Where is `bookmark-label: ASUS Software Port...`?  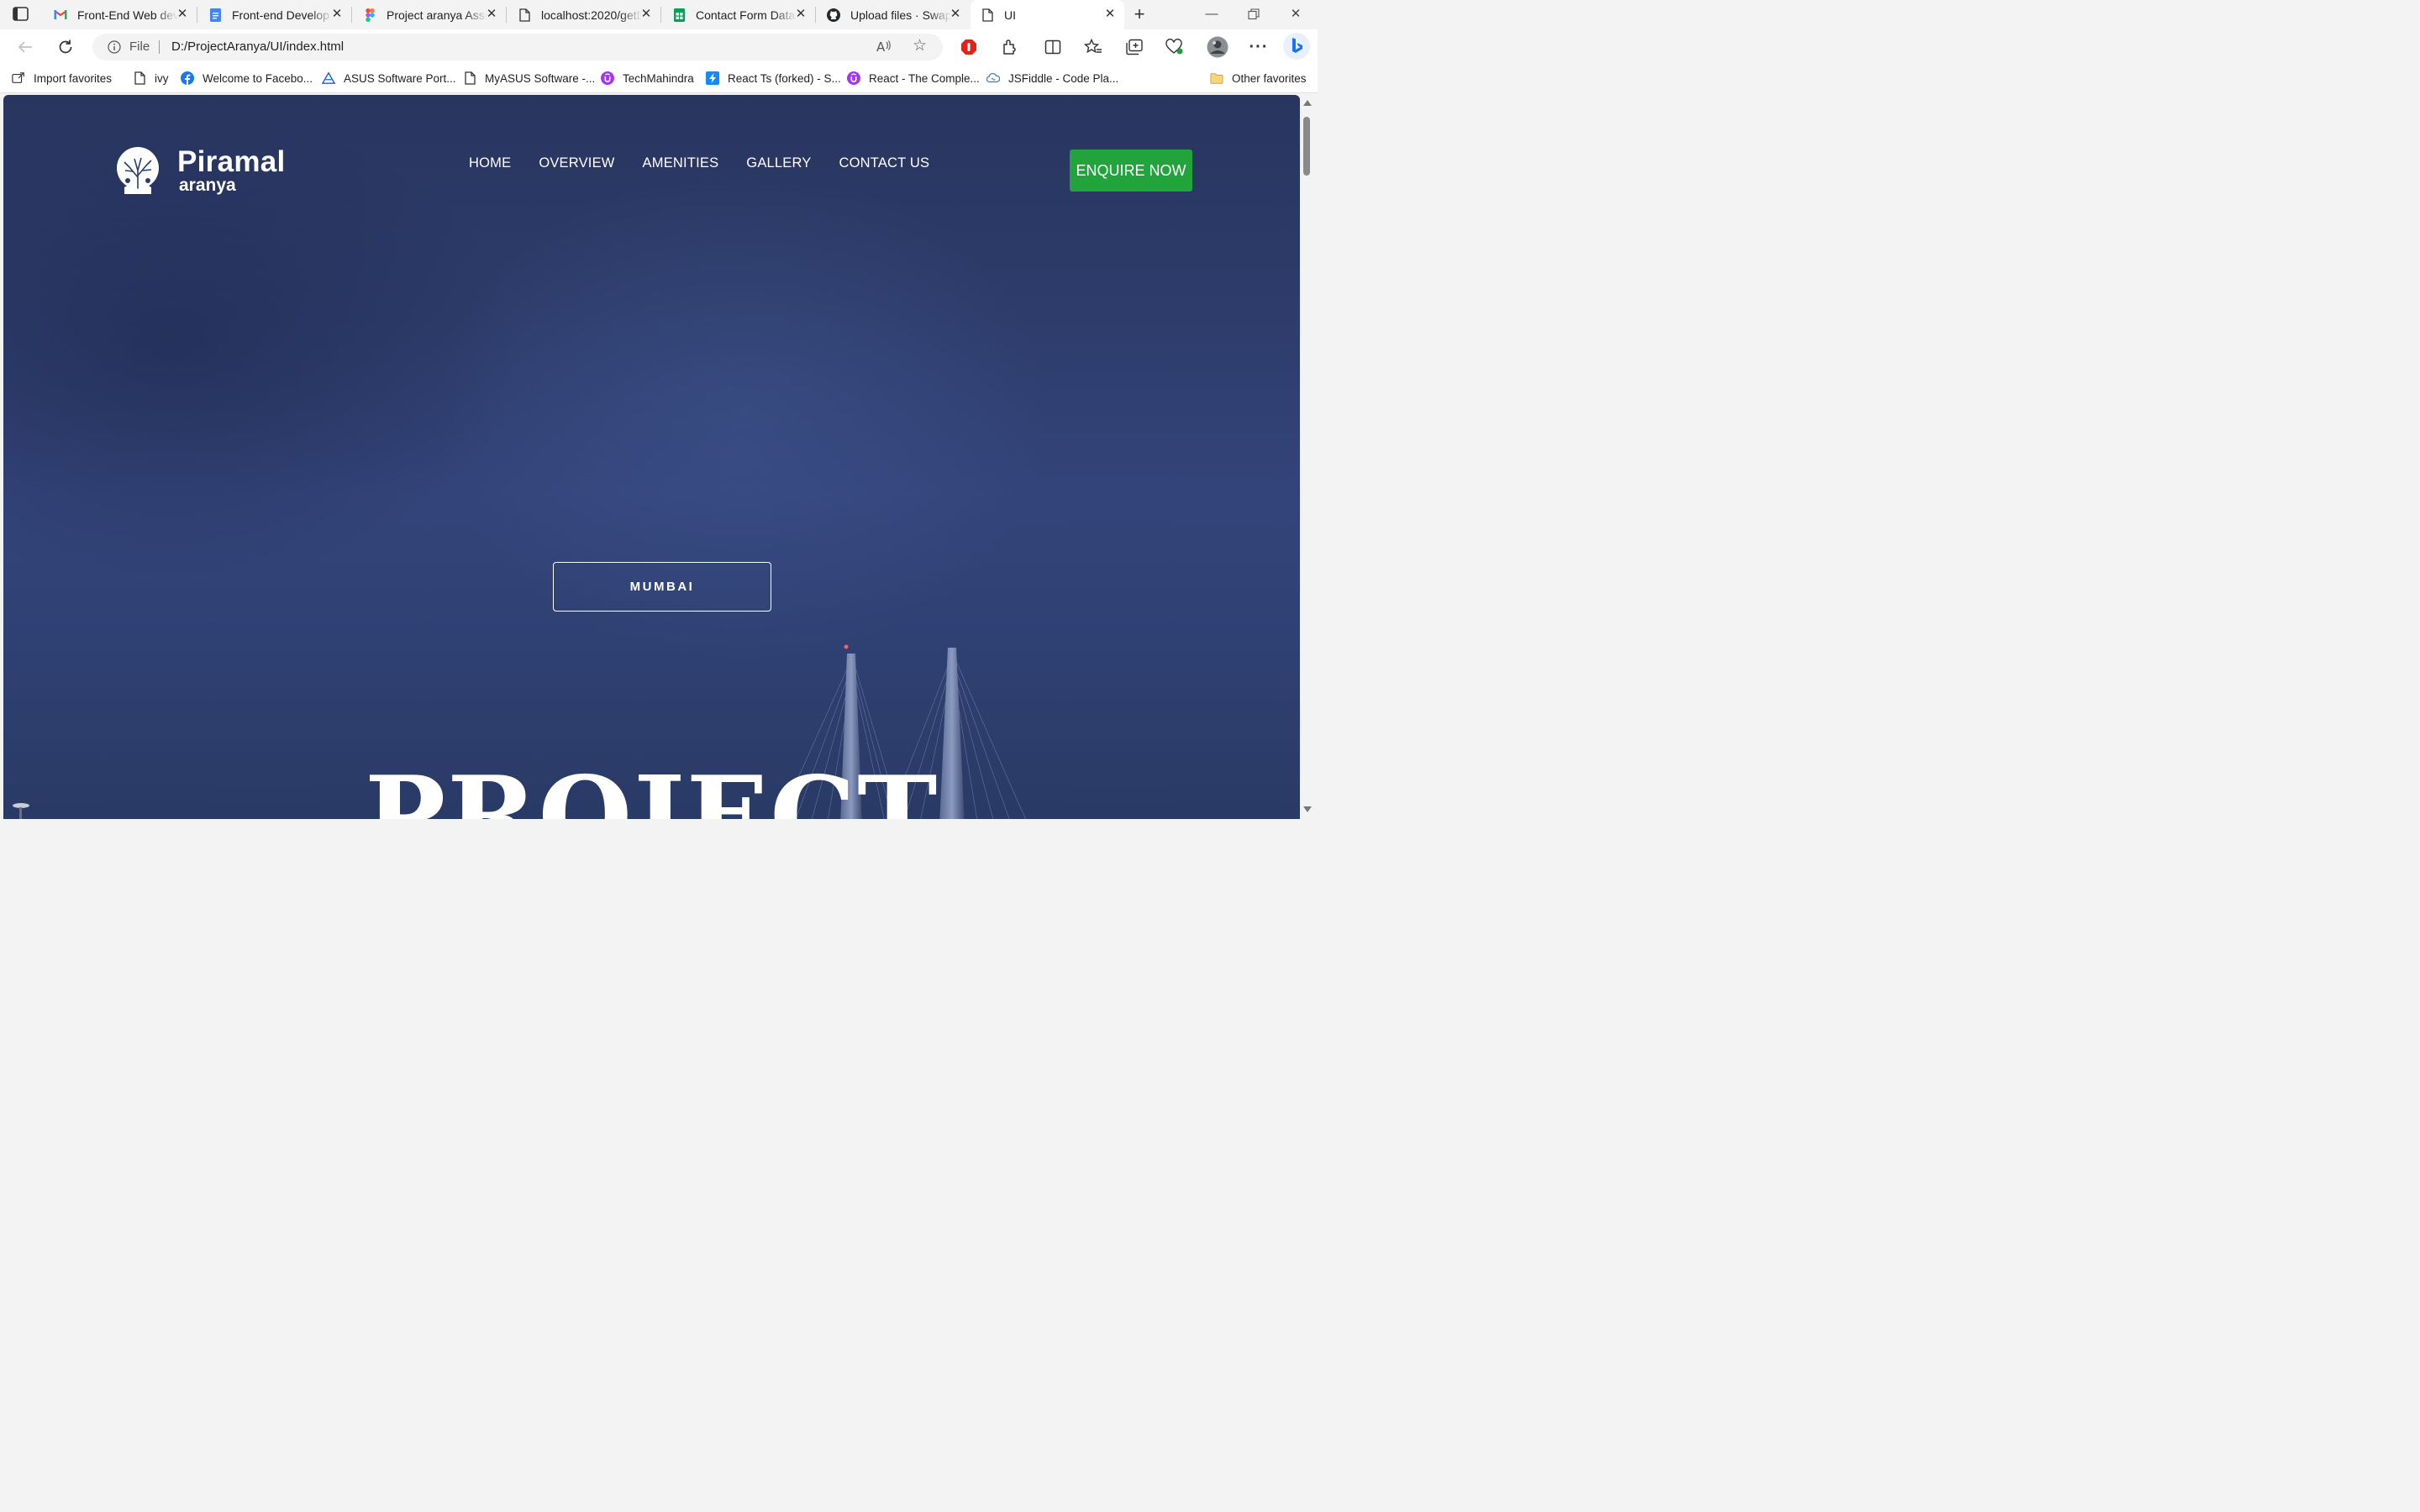
bookmark-label: ASUS Software Port... is located at coordinates (400, 78).